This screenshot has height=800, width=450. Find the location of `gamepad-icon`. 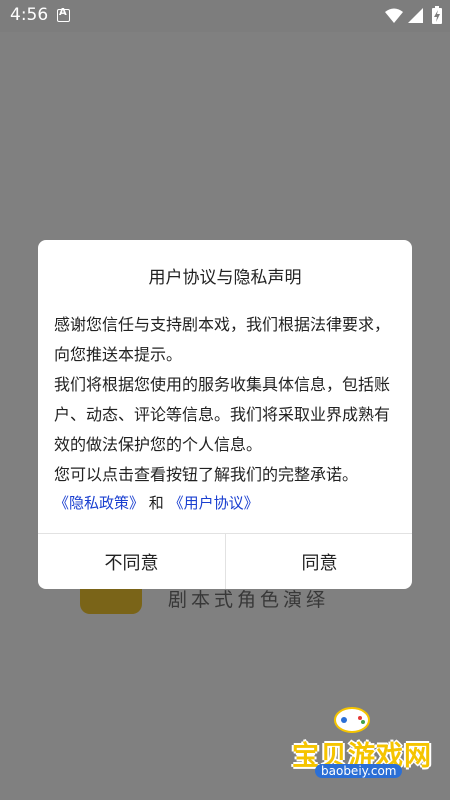

gamepad-icon is located at coordinates (352, 720).